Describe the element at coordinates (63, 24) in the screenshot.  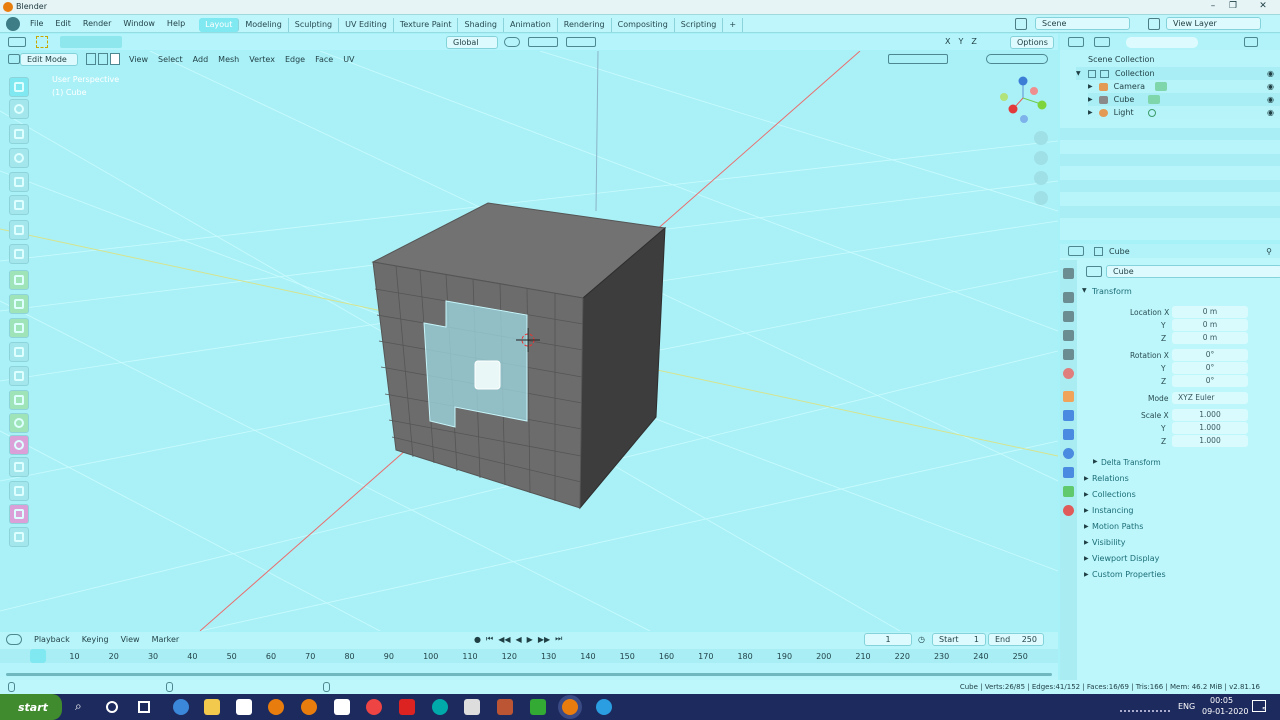
I see `menu-edit: Edit` at that location.